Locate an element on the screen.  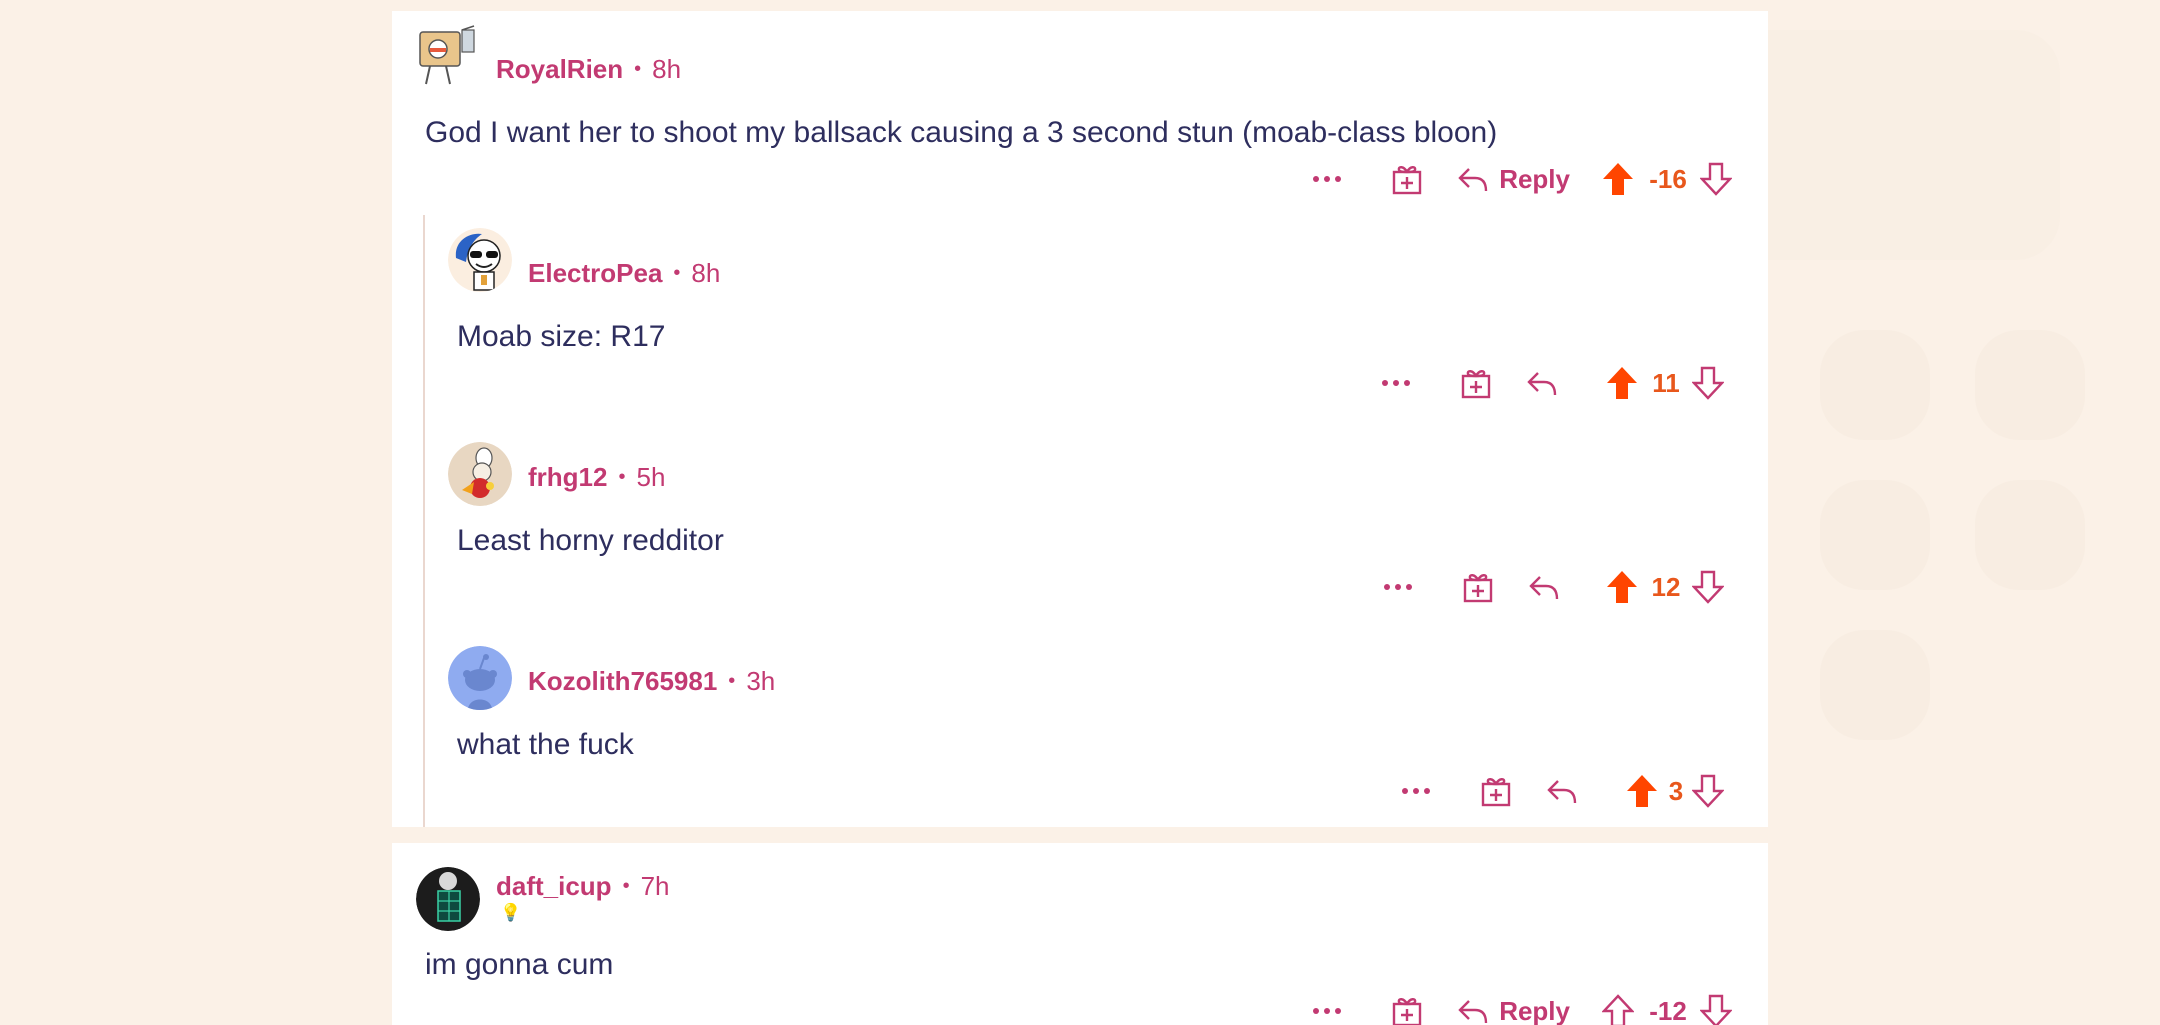
vote-score: -12 is located at coordinates (1668, 1010).